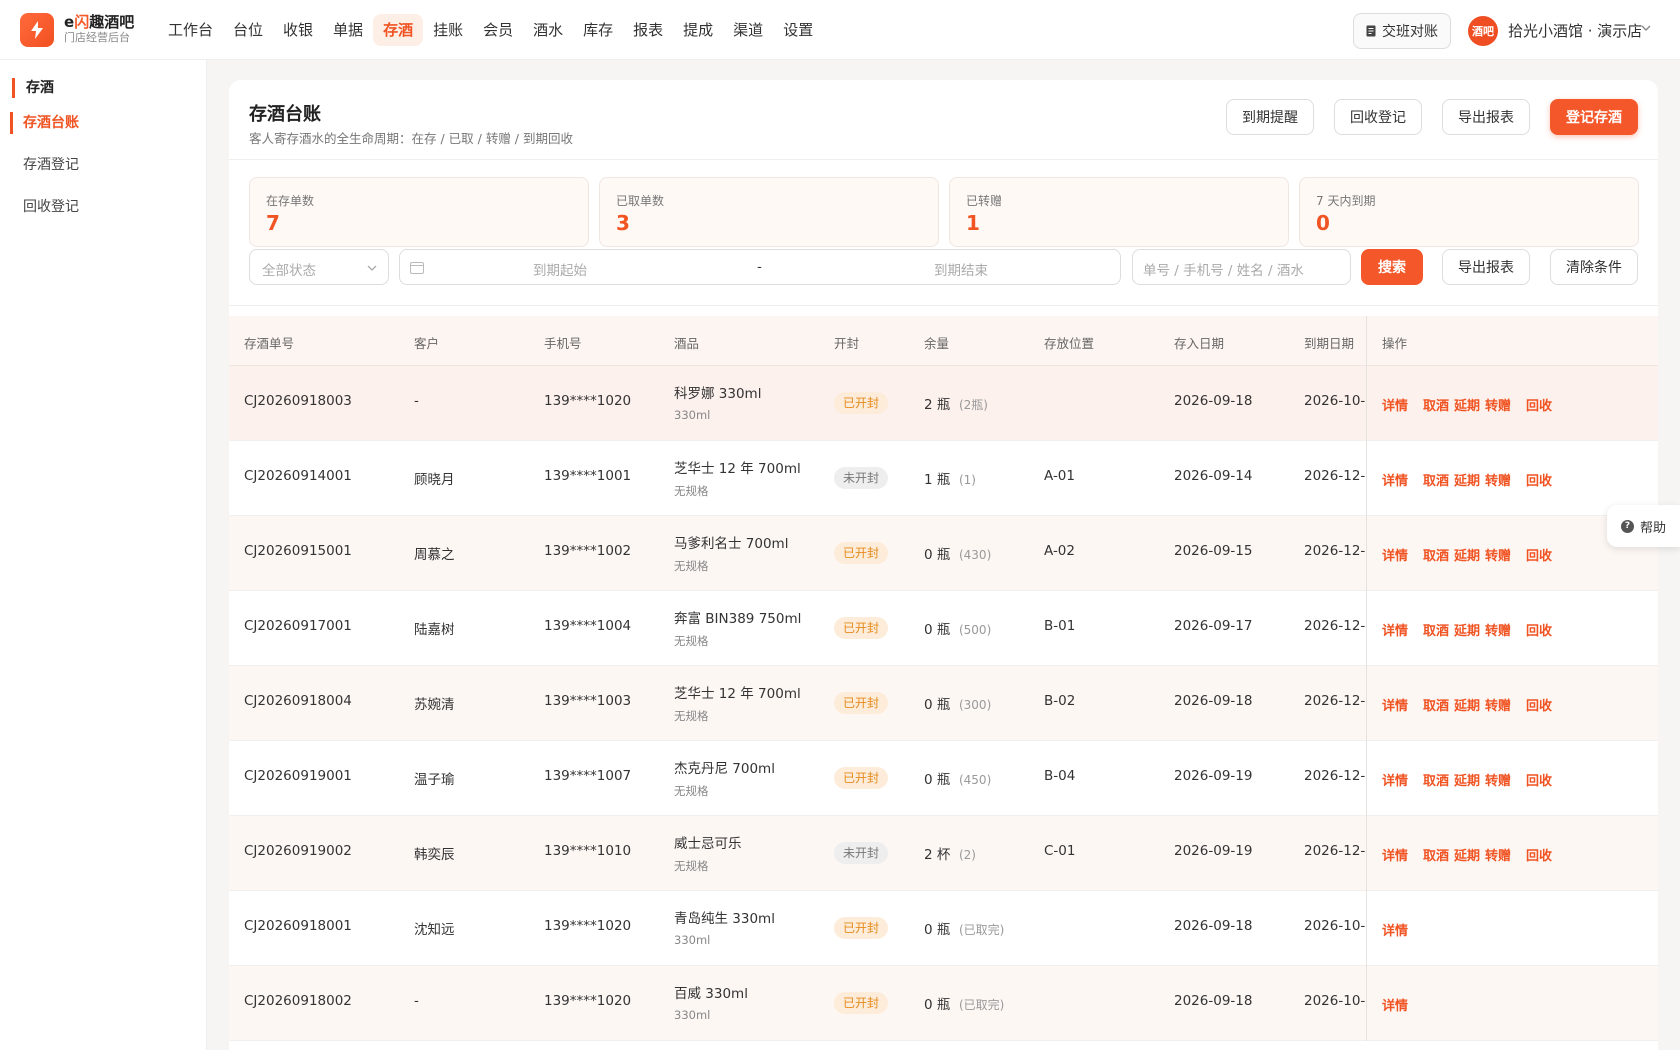 The height and width of the screenshot is (1050, 1680). Describe the element at coordinates (1594, 117) in the screenshot. I see `register-wine-button: 登记存酒` at that location.